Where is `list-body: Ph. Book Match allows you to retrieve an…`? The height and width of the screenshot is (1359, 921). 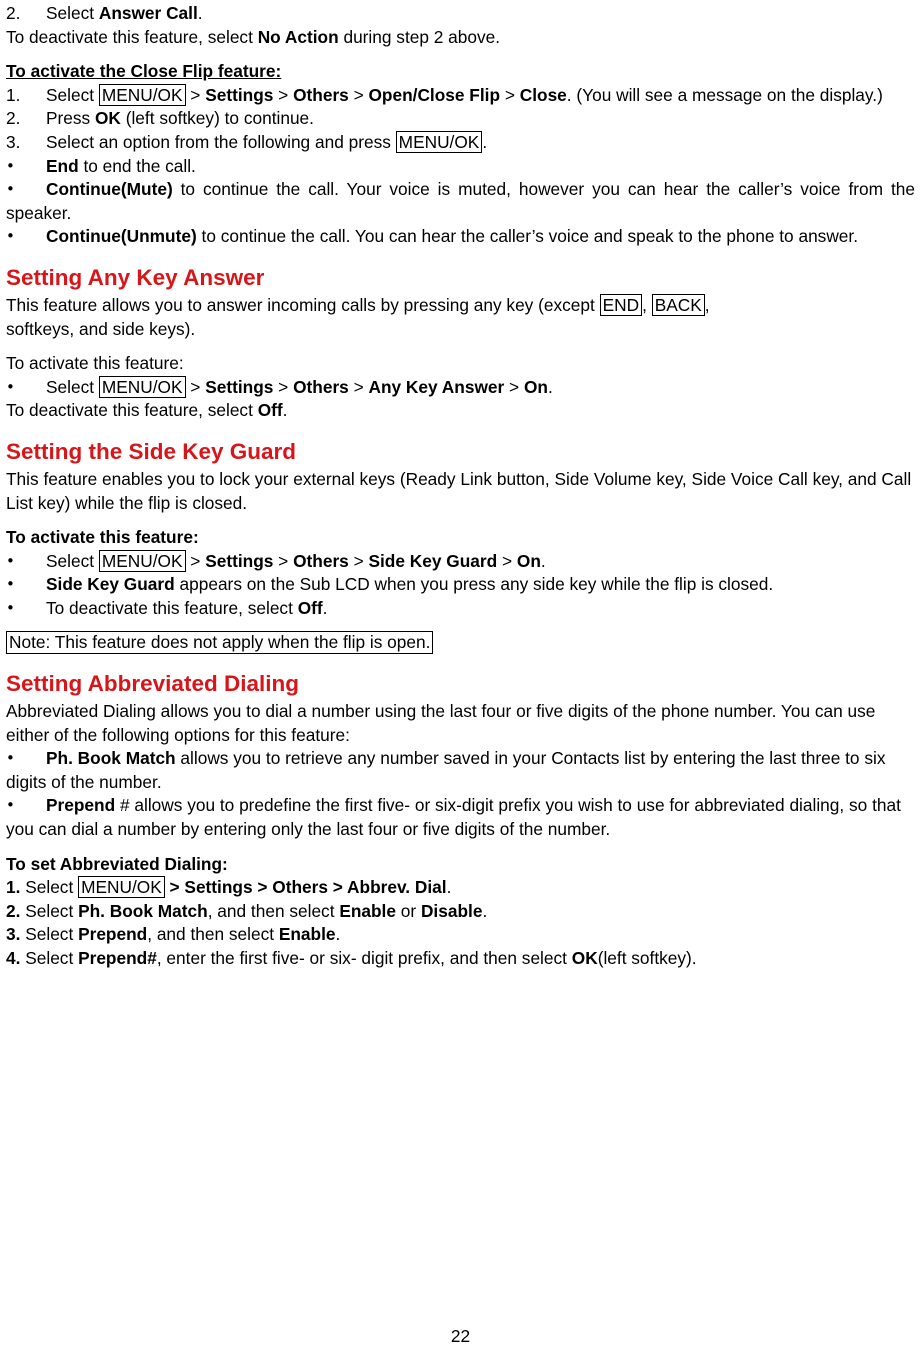
list-body: Ph. Book Match allows you to retrieve an… is located at coordinates (445, 770).